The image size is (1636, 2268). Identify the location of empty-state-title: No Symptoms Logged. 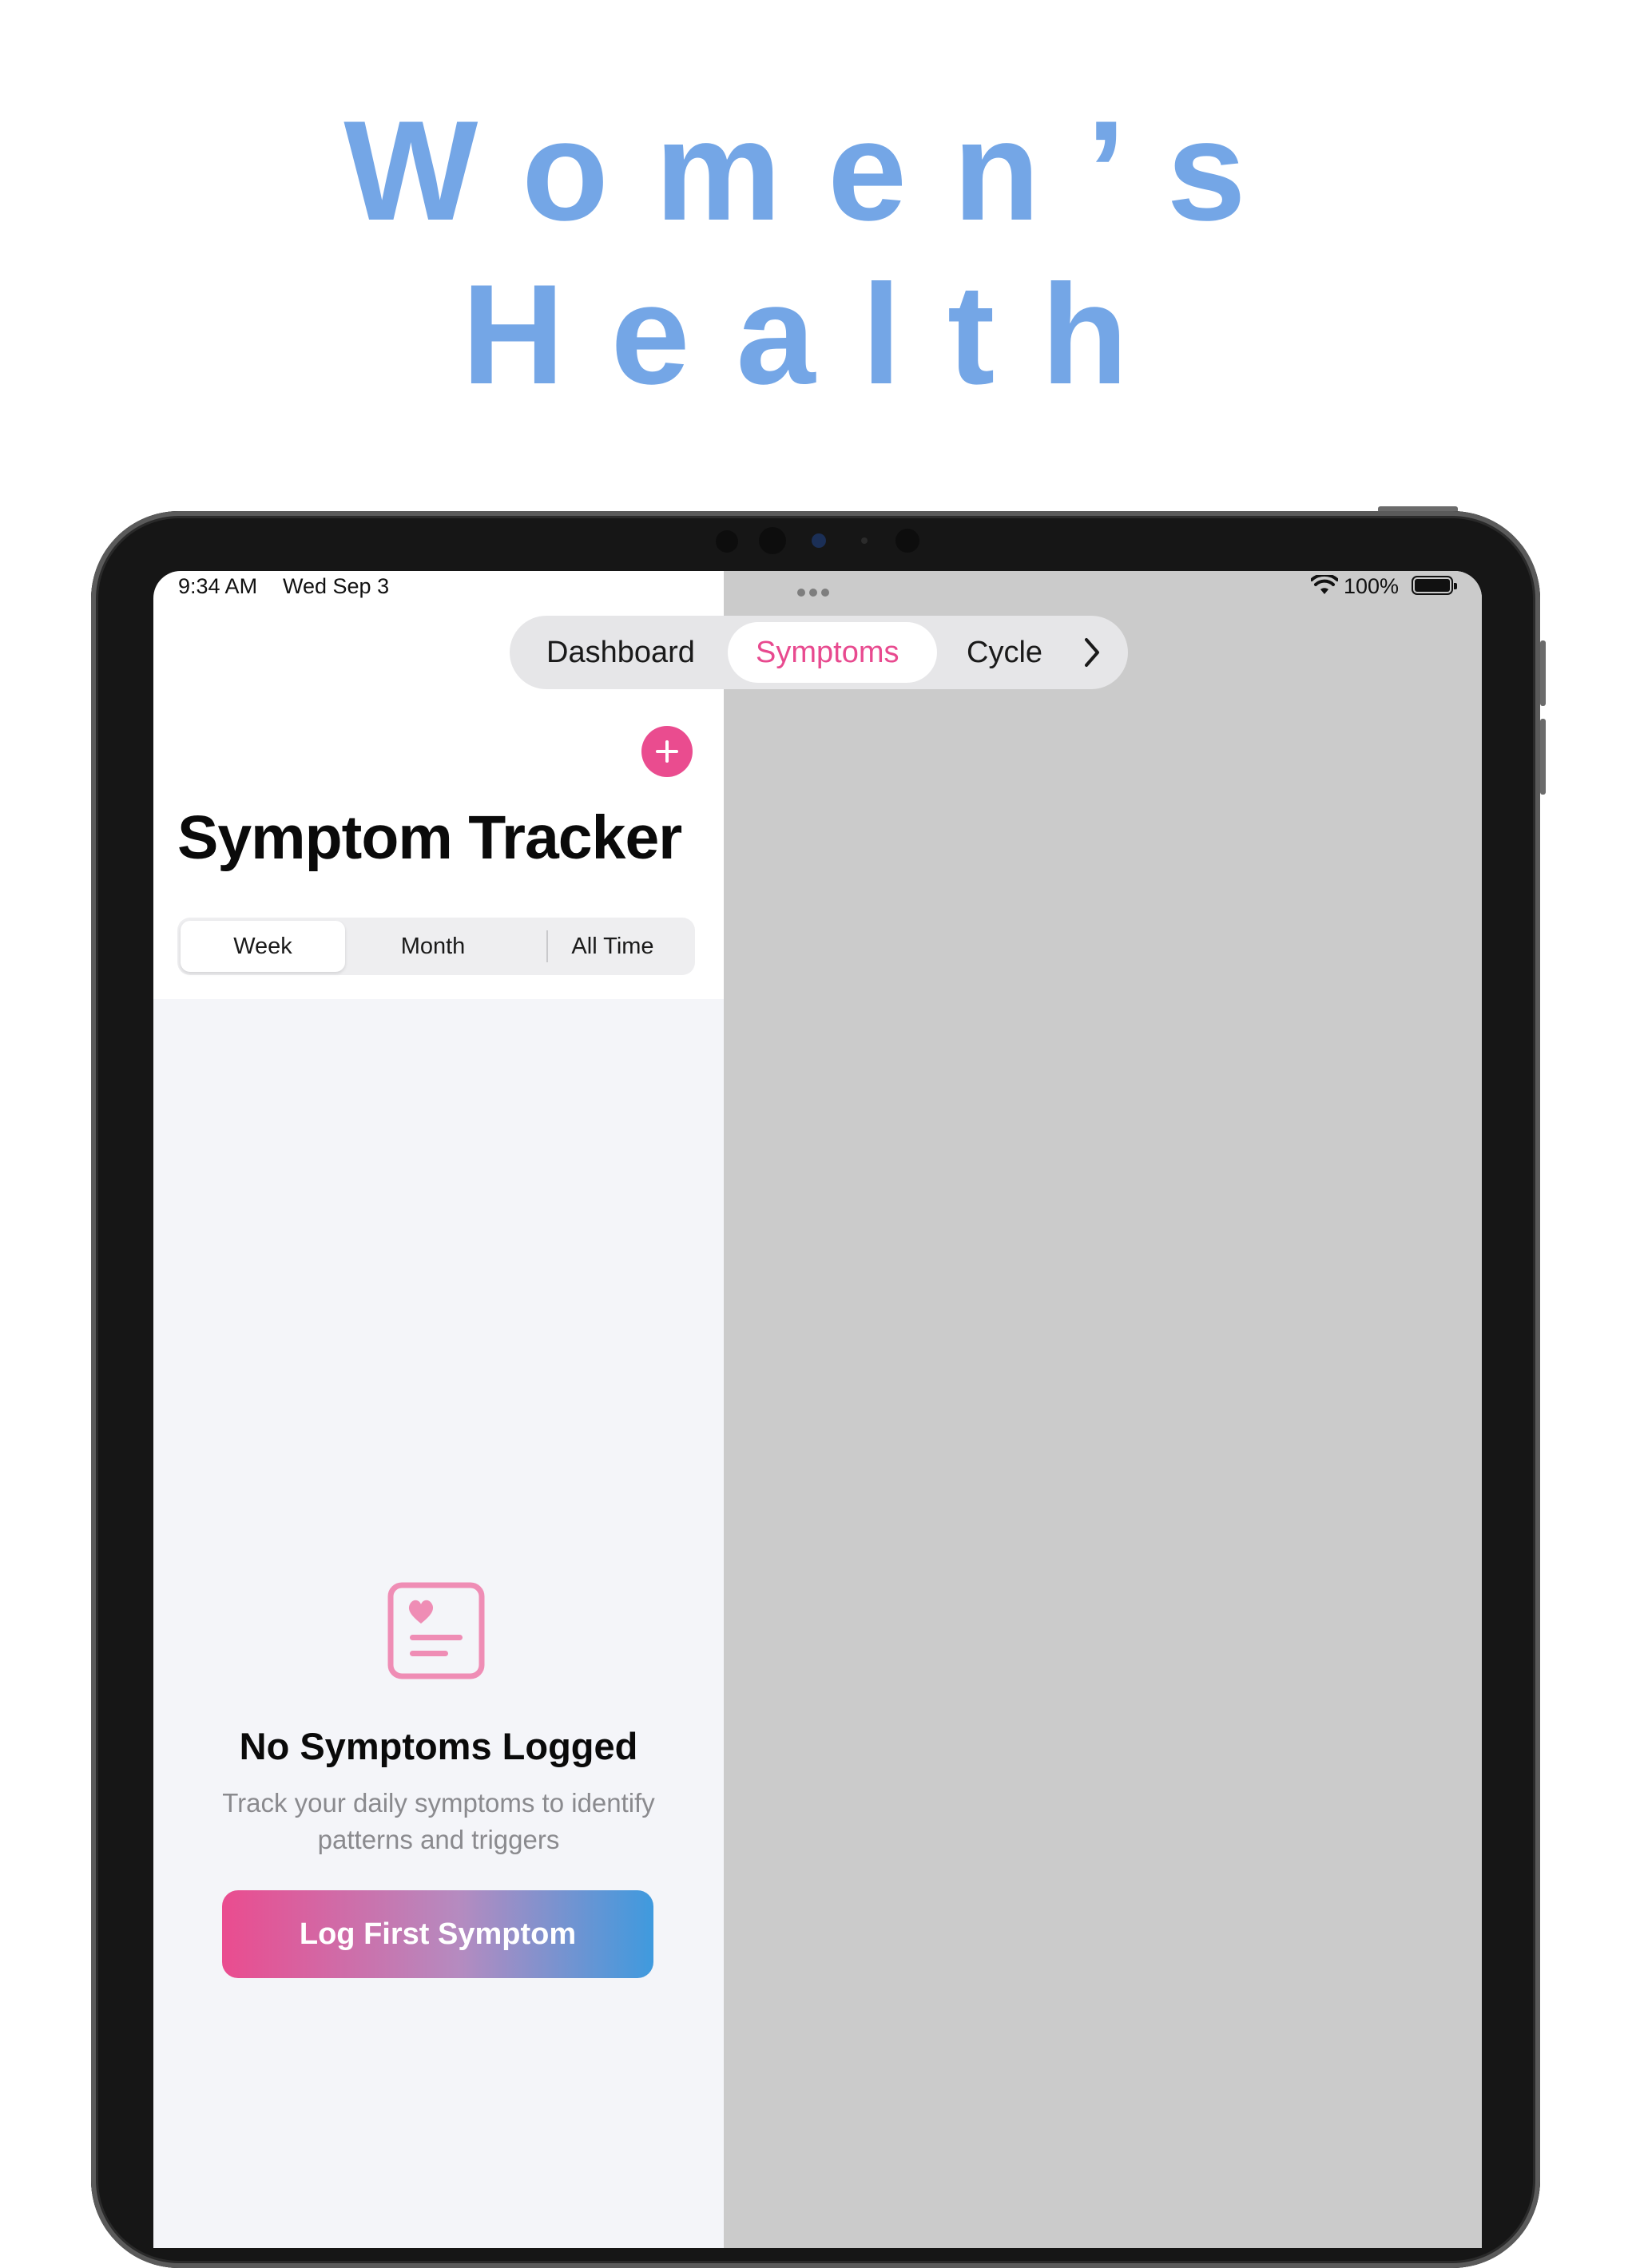
(439, 1746).